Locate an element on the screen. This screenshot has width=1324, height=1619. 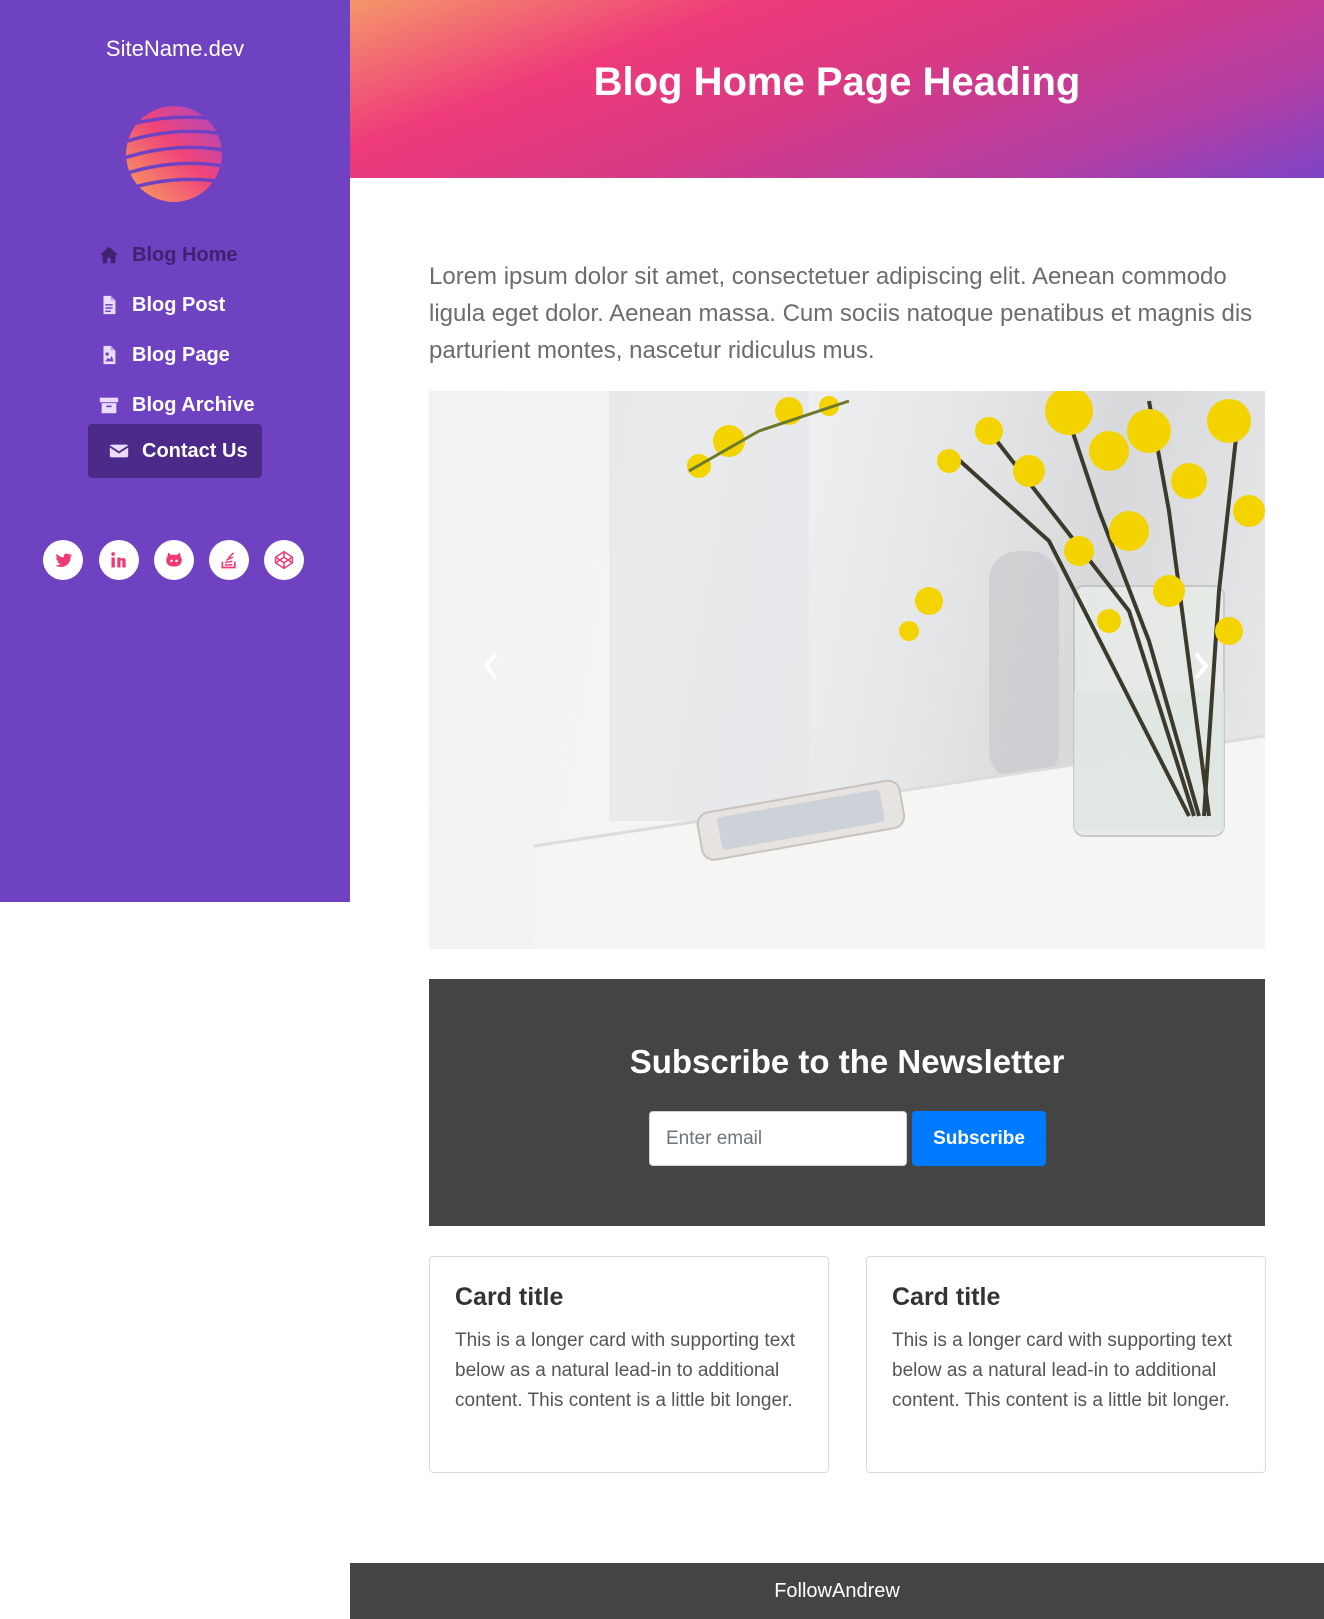
sidebar-item-label: Blog Post is located at coordinates (179, 304).